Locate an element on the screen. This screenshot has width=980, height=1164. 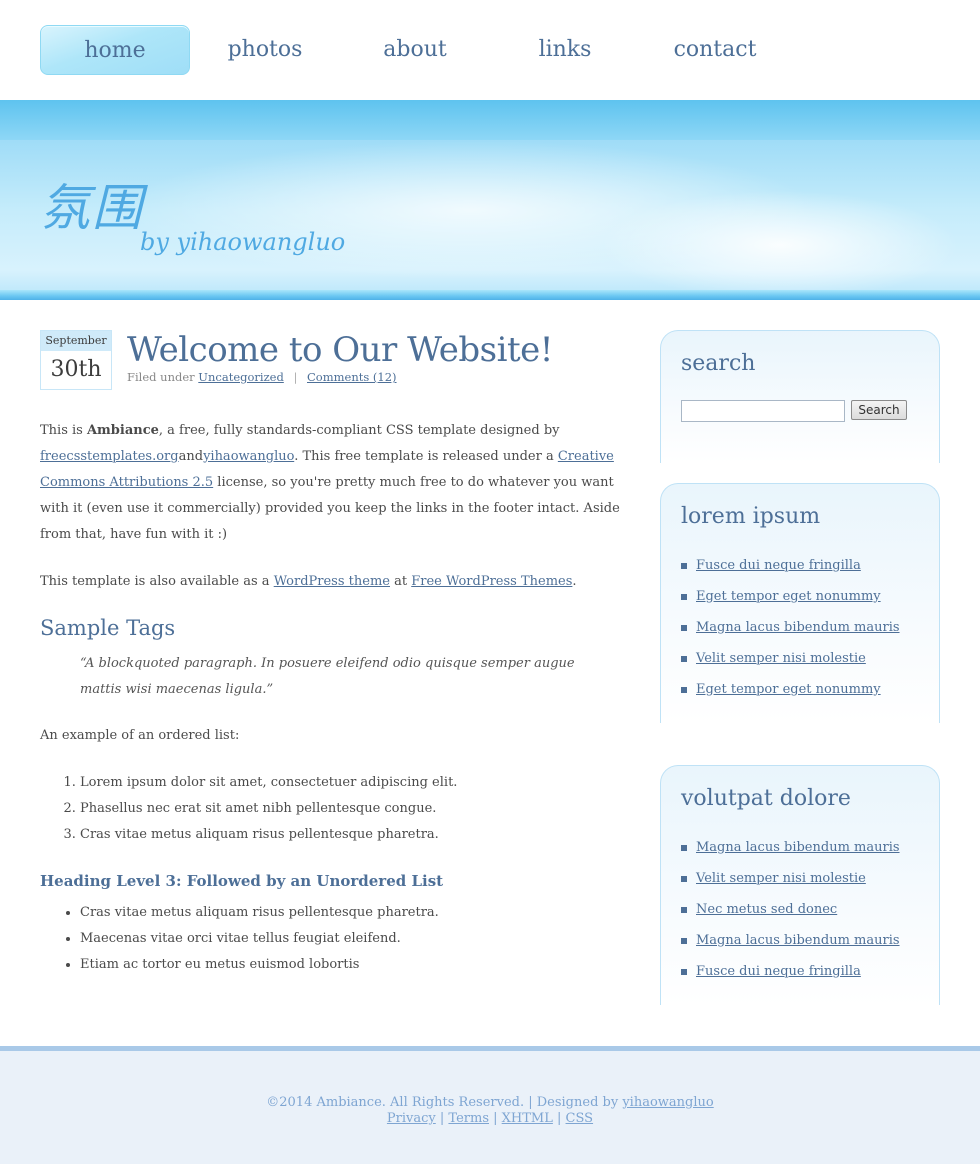
category-link: Uncategorized is located at coordinates (241, 377).